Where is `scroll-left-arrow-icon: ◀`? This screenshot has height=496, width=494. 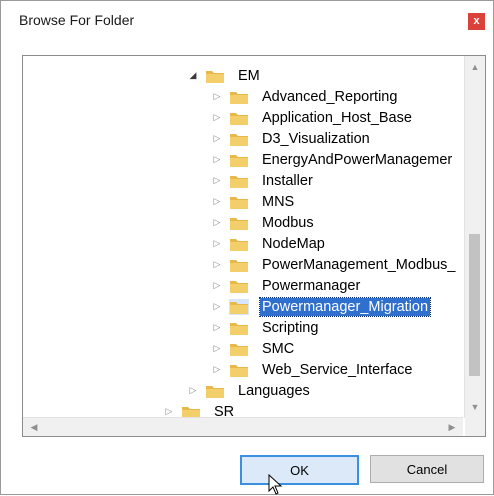
scroll-left-arrow-icon: ◀ is located at coordinates (34, 427).